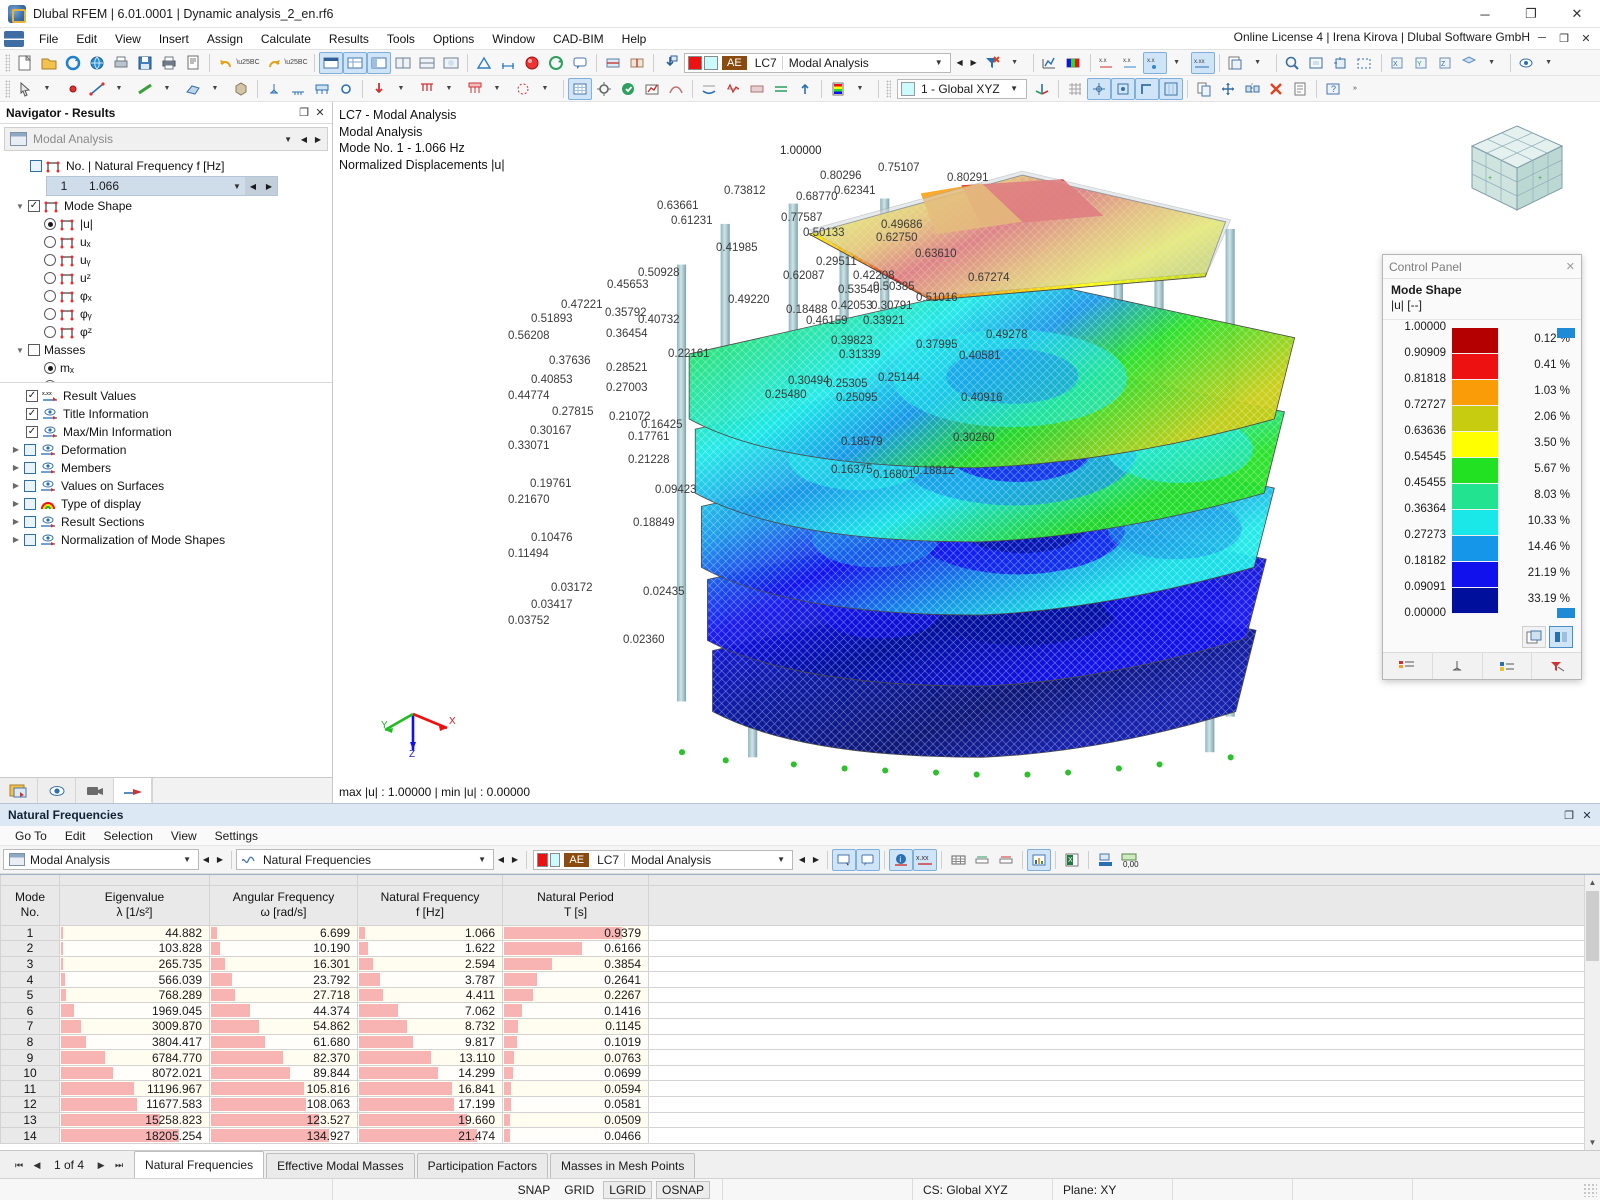  Describe the element at coordinates (30, 521) in the screenshot. I see `result-sections-checkbox` at that location.